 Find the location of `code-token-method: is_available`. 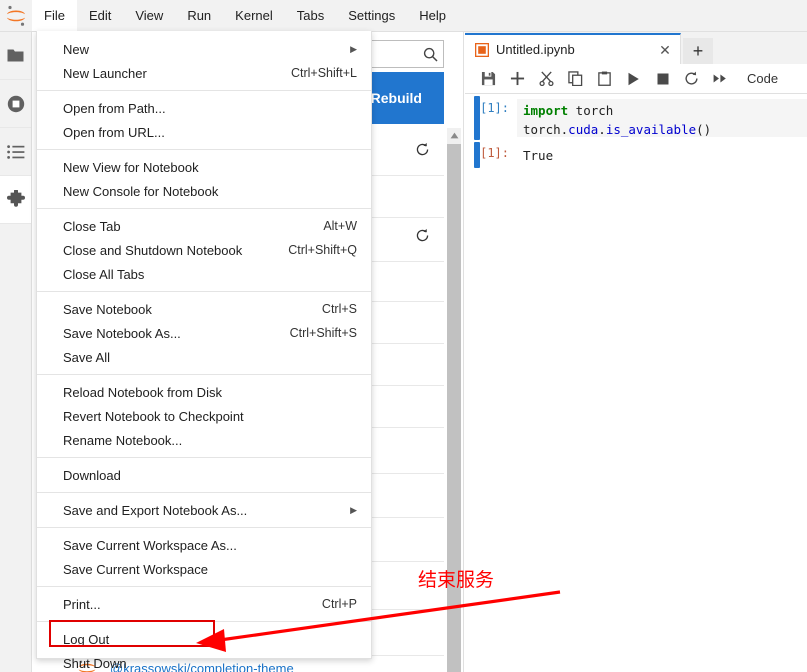

code-token-method: is_available is located at coordinates (651, 129).